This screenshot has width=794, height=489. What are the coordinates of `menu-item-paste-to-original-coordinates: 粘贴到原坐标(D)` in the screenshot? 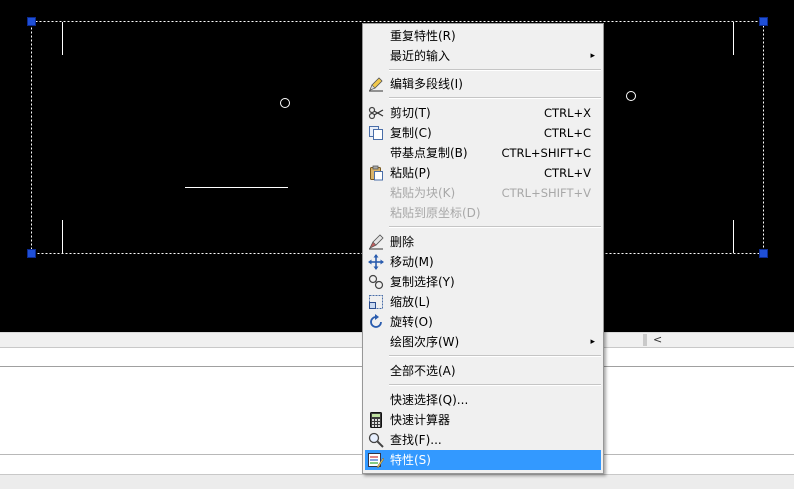 It's located at (483, 213).